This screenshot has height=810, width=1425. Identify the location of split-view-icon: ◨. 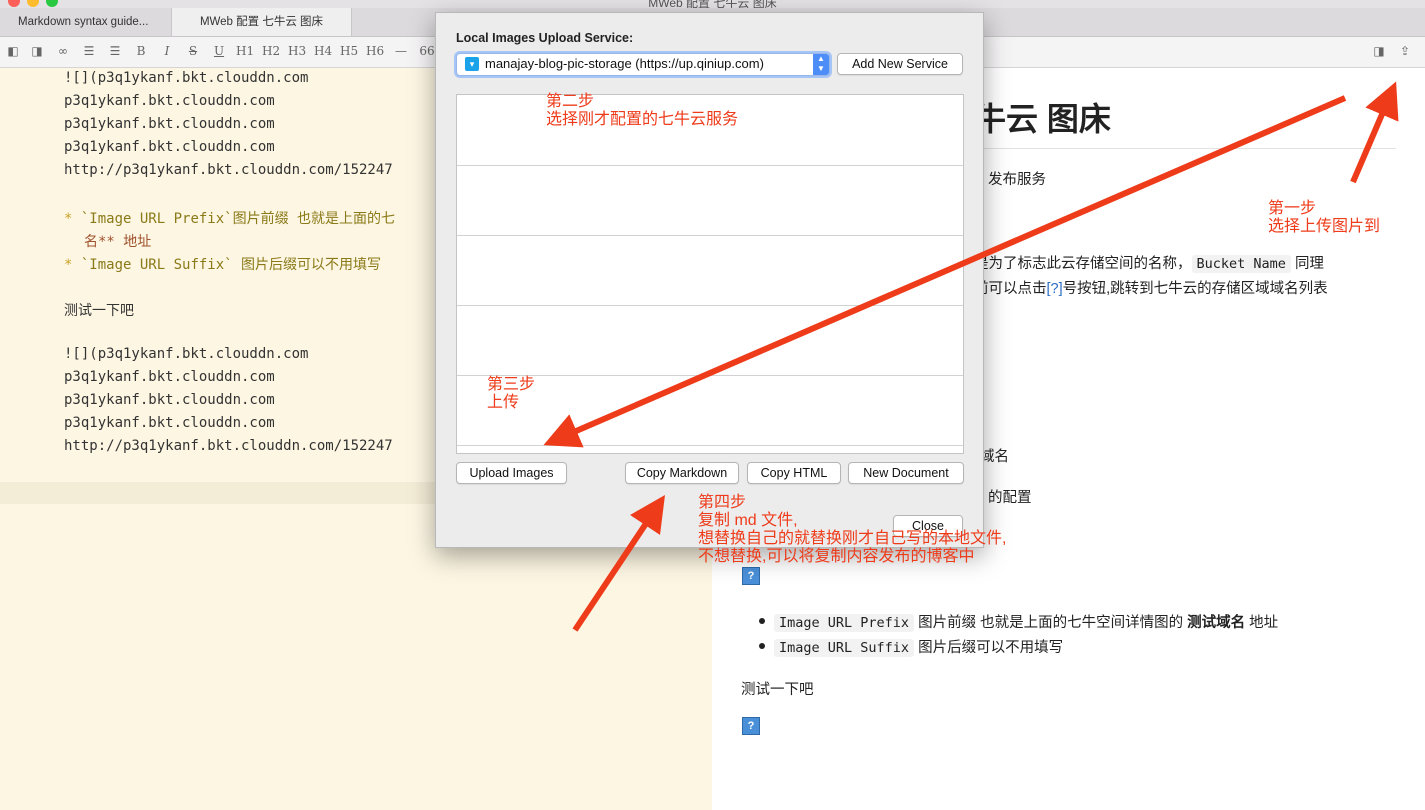
(37, 51).